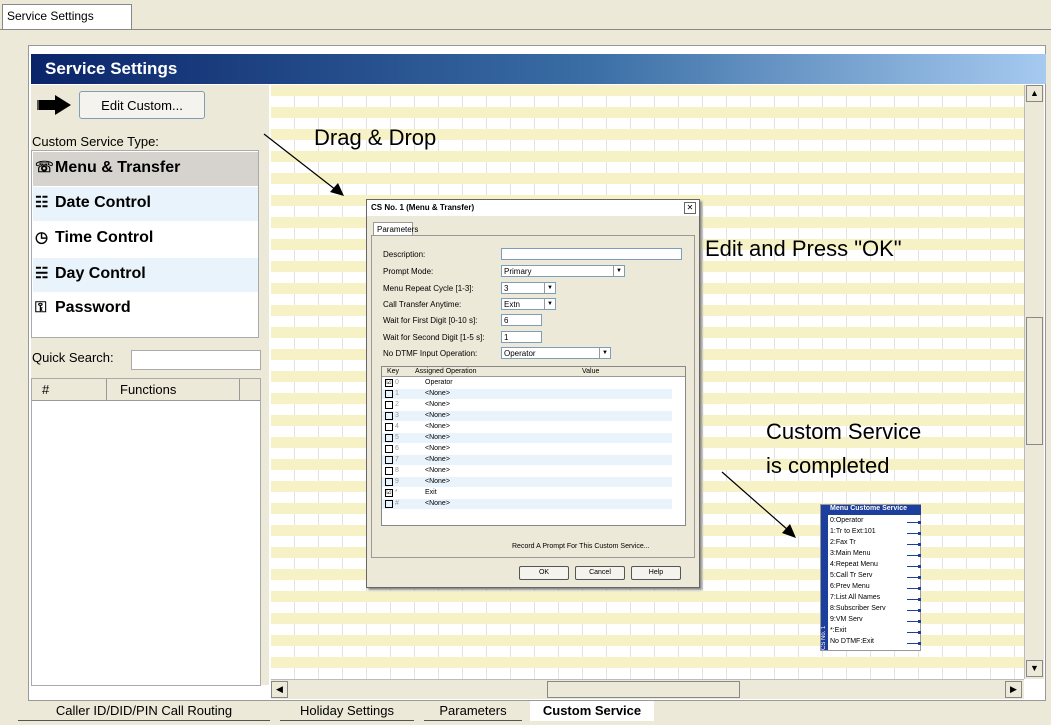 The height and width of the screenshot is (725, 1051). What do you see at coordinates (590, 371) in the screenshot?
I see `col-value: Value` at bounding box center [590, 371].